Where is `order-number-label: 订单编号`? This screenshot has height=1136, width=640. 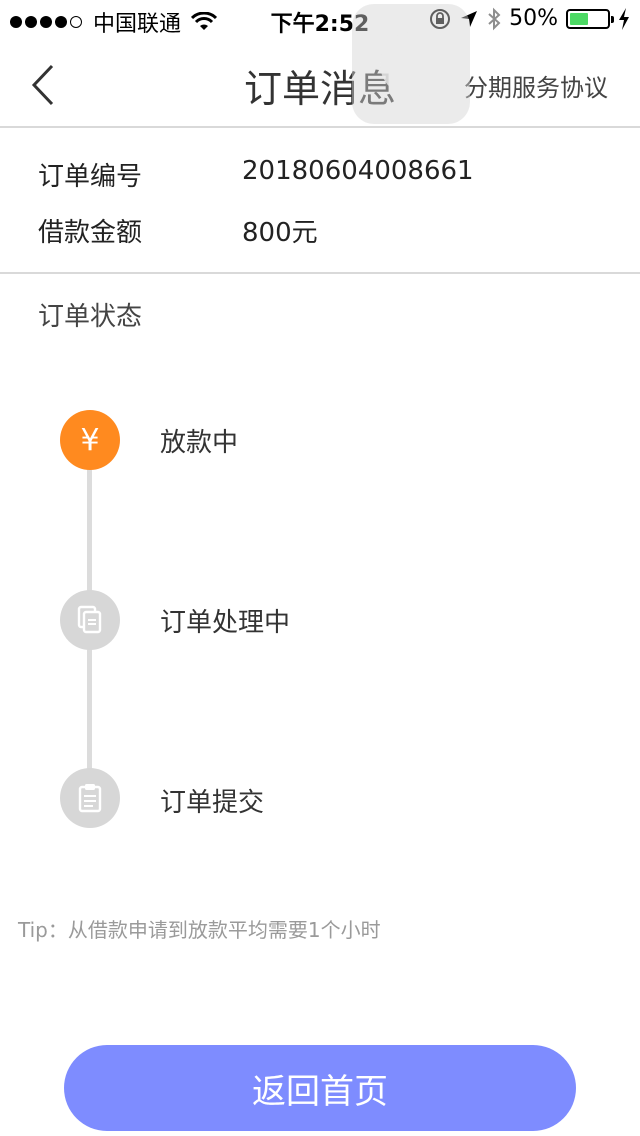
order-number-label: 订单编号 is located at coordinates (90, 177).